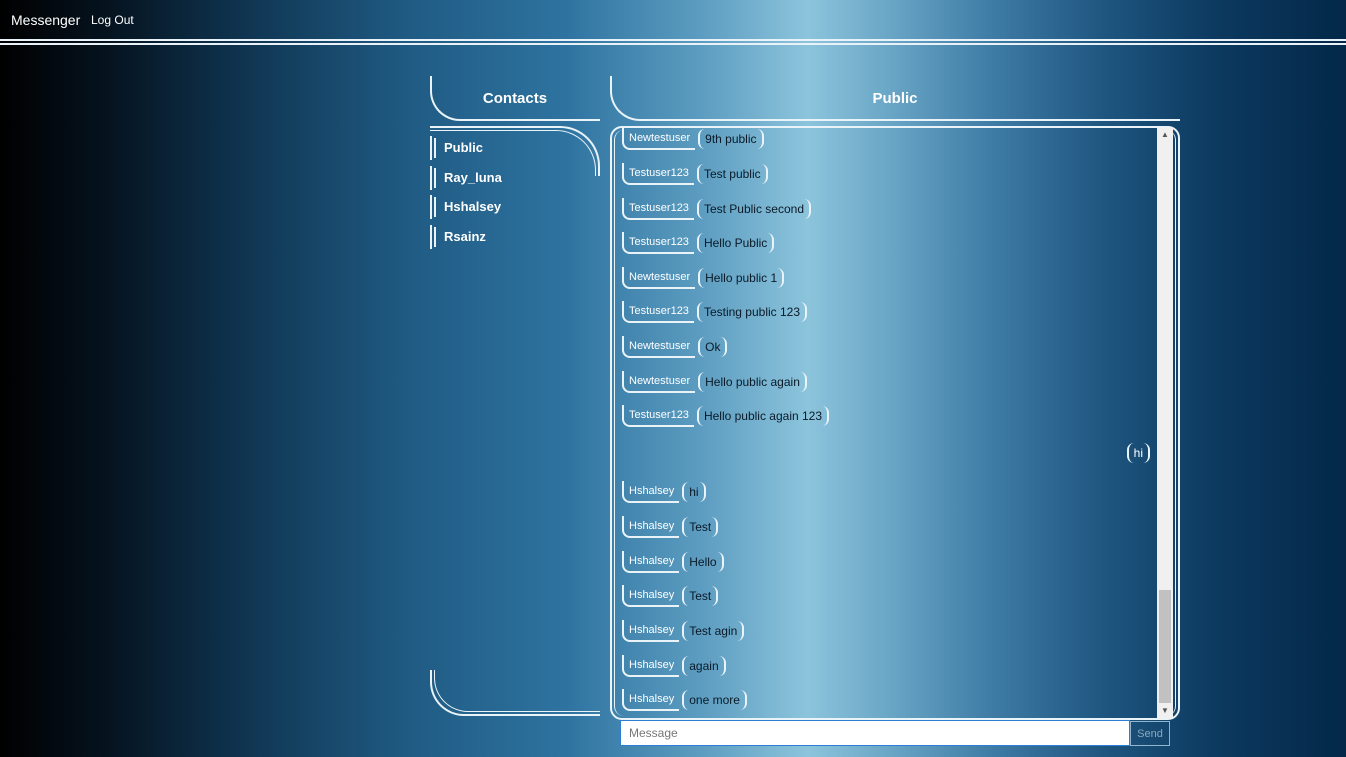 The height and width of the screenshot is (757, 1346). Describe the element at coordinates (1165, 711) in the screenshot. I see `scroll-down-arrow-icon: ▼` at that location.